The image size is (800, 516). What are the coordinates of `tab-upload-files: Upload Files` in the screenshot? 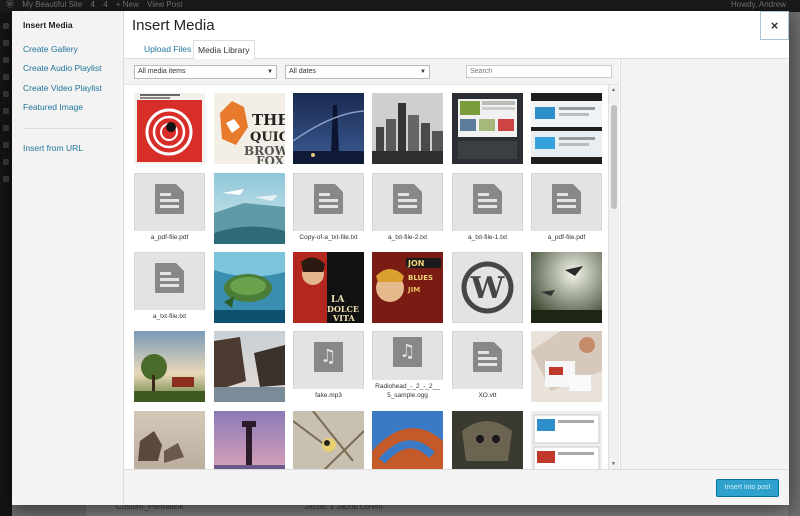 It's located at (167, 49).